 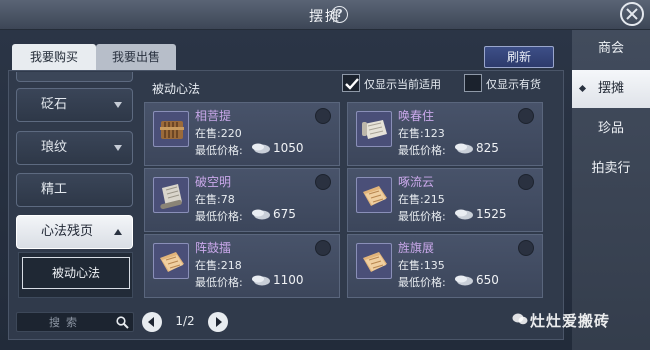 I want to click on arrow-right-icon, so click(x=219, y=322).